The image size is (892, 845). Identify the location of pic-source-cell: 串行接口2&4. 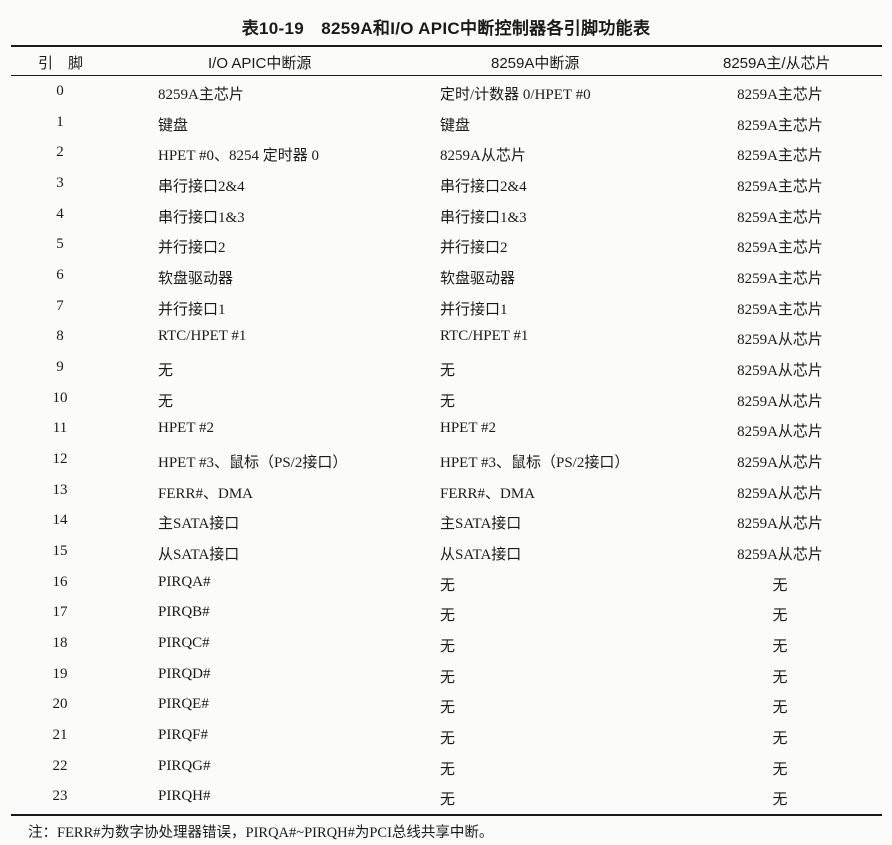
(483, 187).